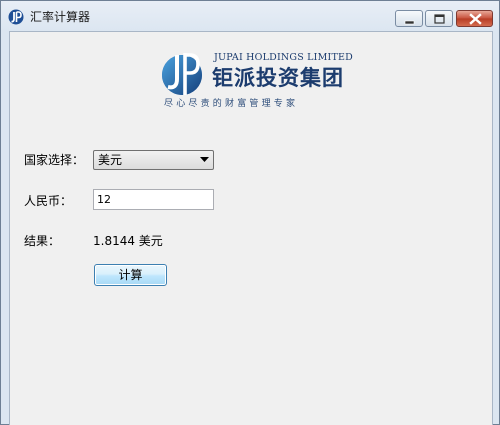 This screenshot has height=425, width=500. What do you see at coordinates (278, 78) in the screenshot?
I see `company-name-cn: 钜派投资集团` at bounding box center [278, 78].